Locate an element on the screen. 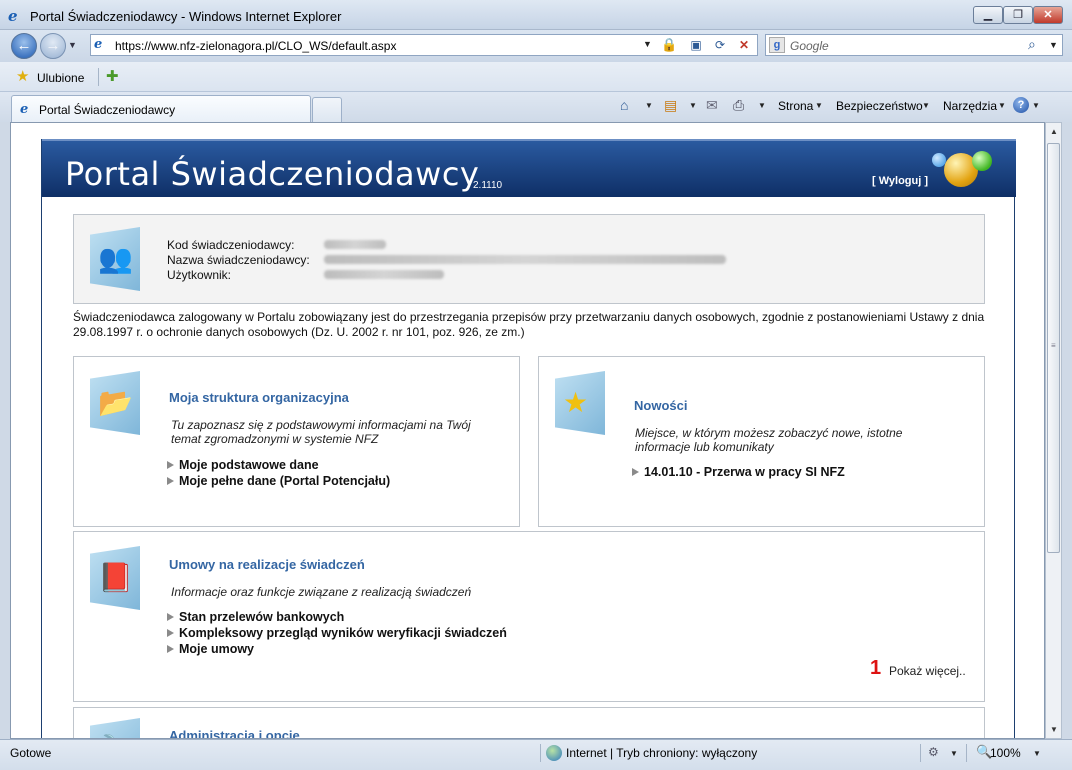  admin-tools-icon: 🔧 is located at coordinates (115, 728).